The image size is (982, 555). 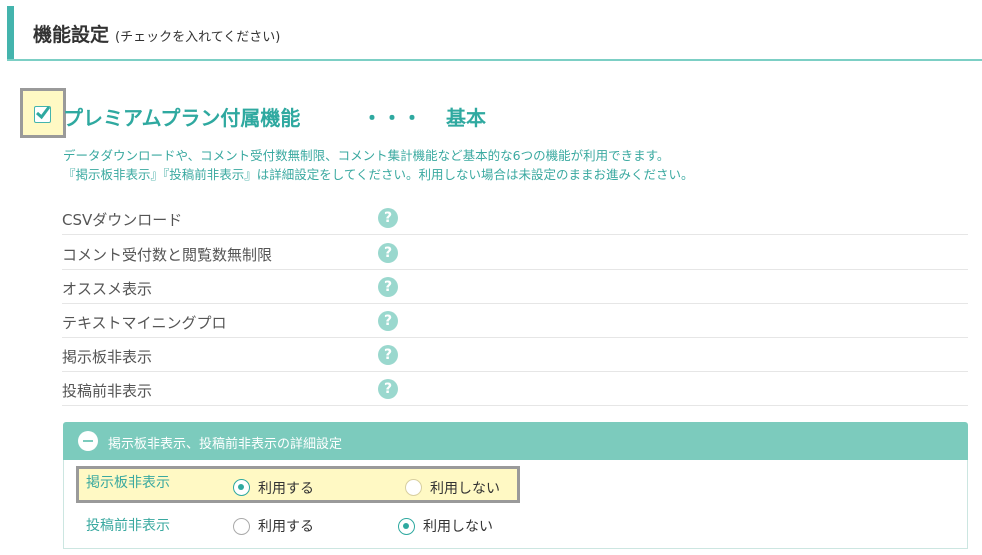 I want to click on detail-settings-title: 掲示板非表示、投稿前非表示の詳細設定, so click(x=225, y=444).